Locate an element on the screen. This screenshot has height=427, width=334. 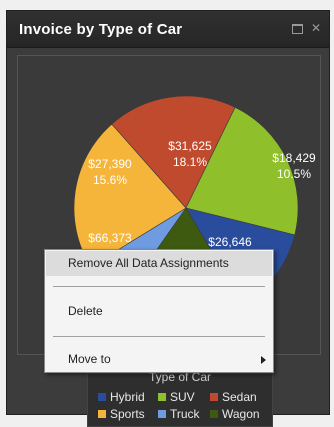
legend-item-hybrid: Hybrid is located at coordinates (121, 397).